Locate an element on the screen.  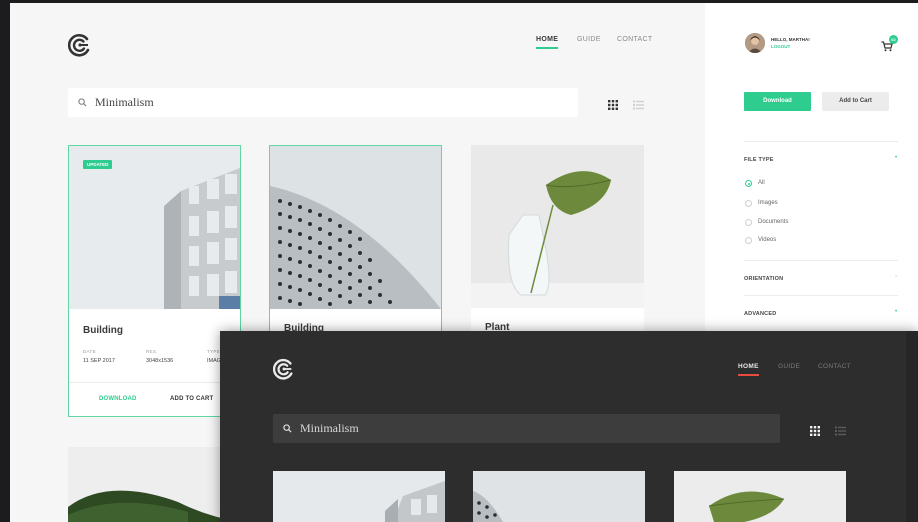
advanced-heading: ADVANCED is located at coordinates (760, 314).